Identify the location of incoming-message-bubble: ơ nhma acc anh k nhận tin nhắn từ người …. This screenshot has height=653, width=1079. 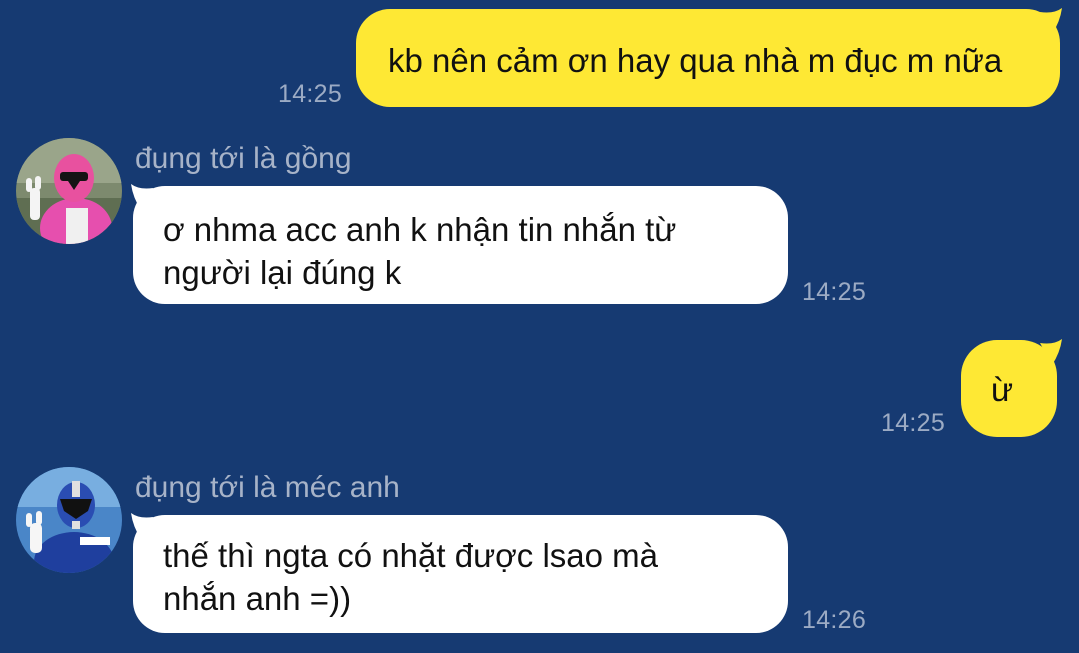
(460, 245).